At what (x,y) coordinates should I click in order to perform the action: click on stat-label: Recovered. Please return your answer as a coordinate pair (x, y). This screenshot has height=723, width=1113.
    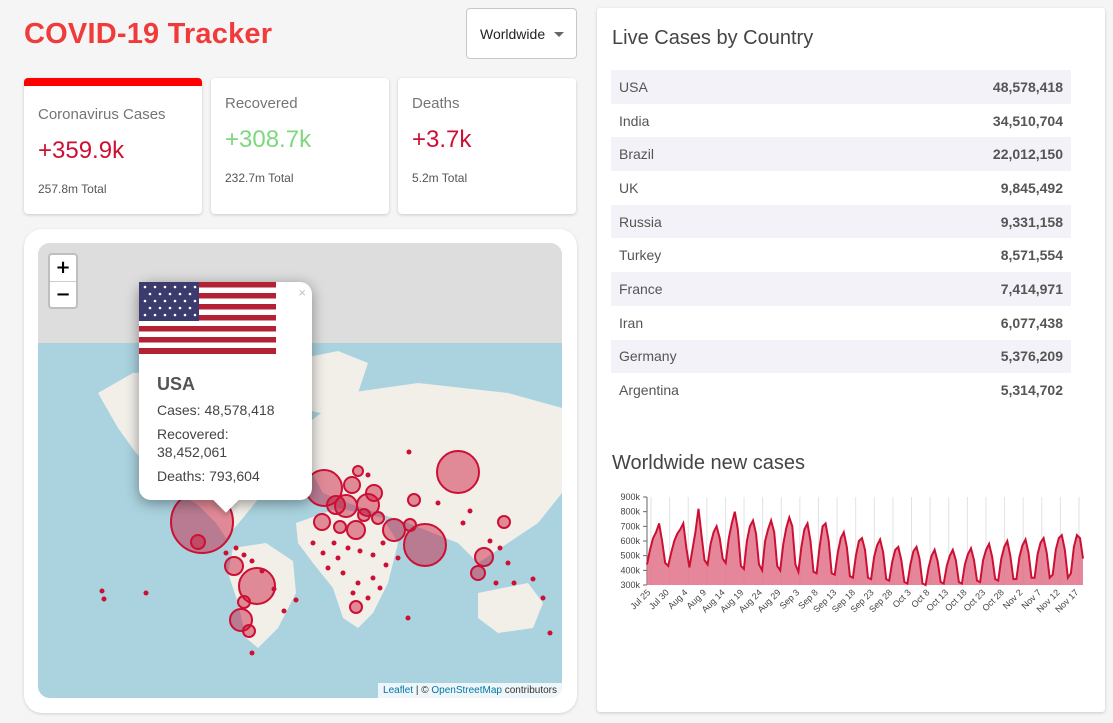
    Looking at the image, I should click on (261, 103).